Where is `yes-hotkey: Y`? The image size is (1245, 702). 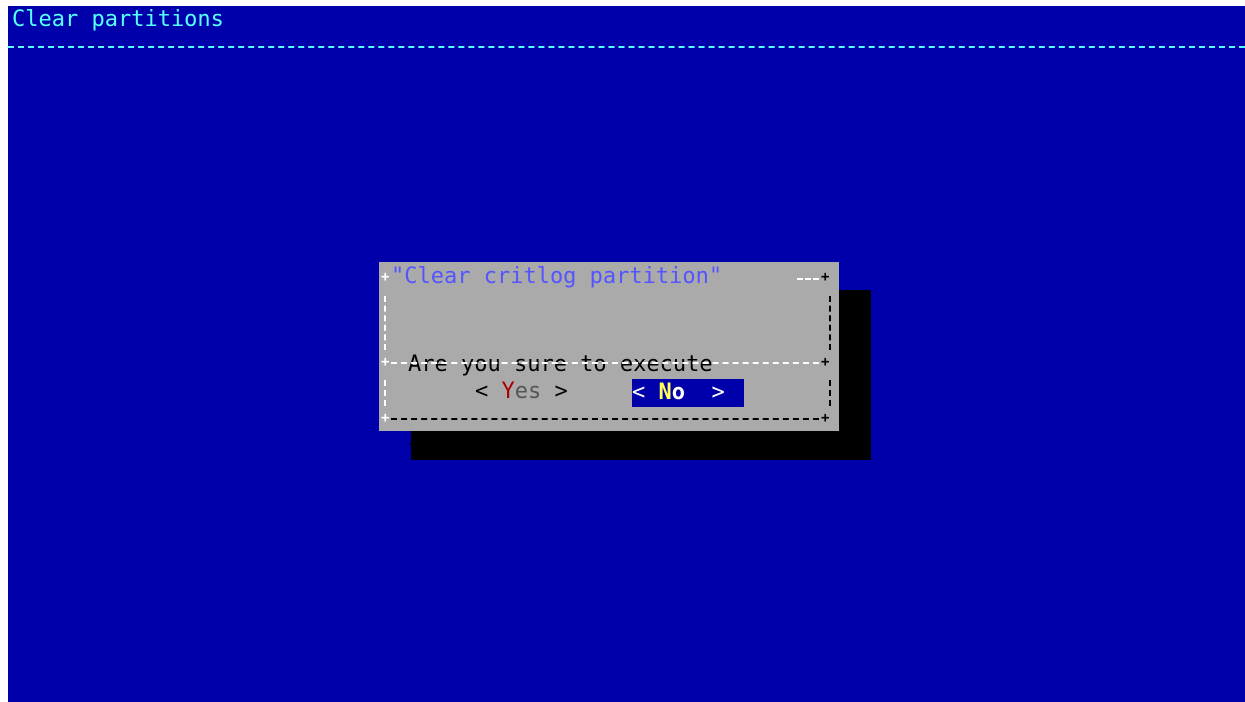 yes-hotkey: Y is located at coordinates (508, 391).